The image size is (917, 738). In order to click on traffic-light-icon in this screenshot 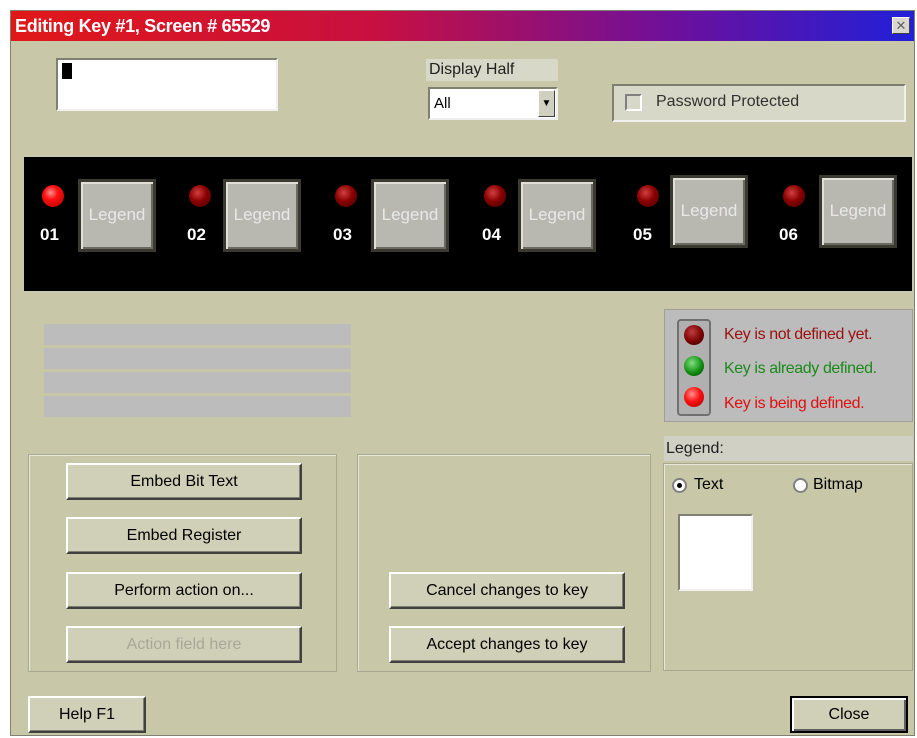, I will do `click(694, 367)`.